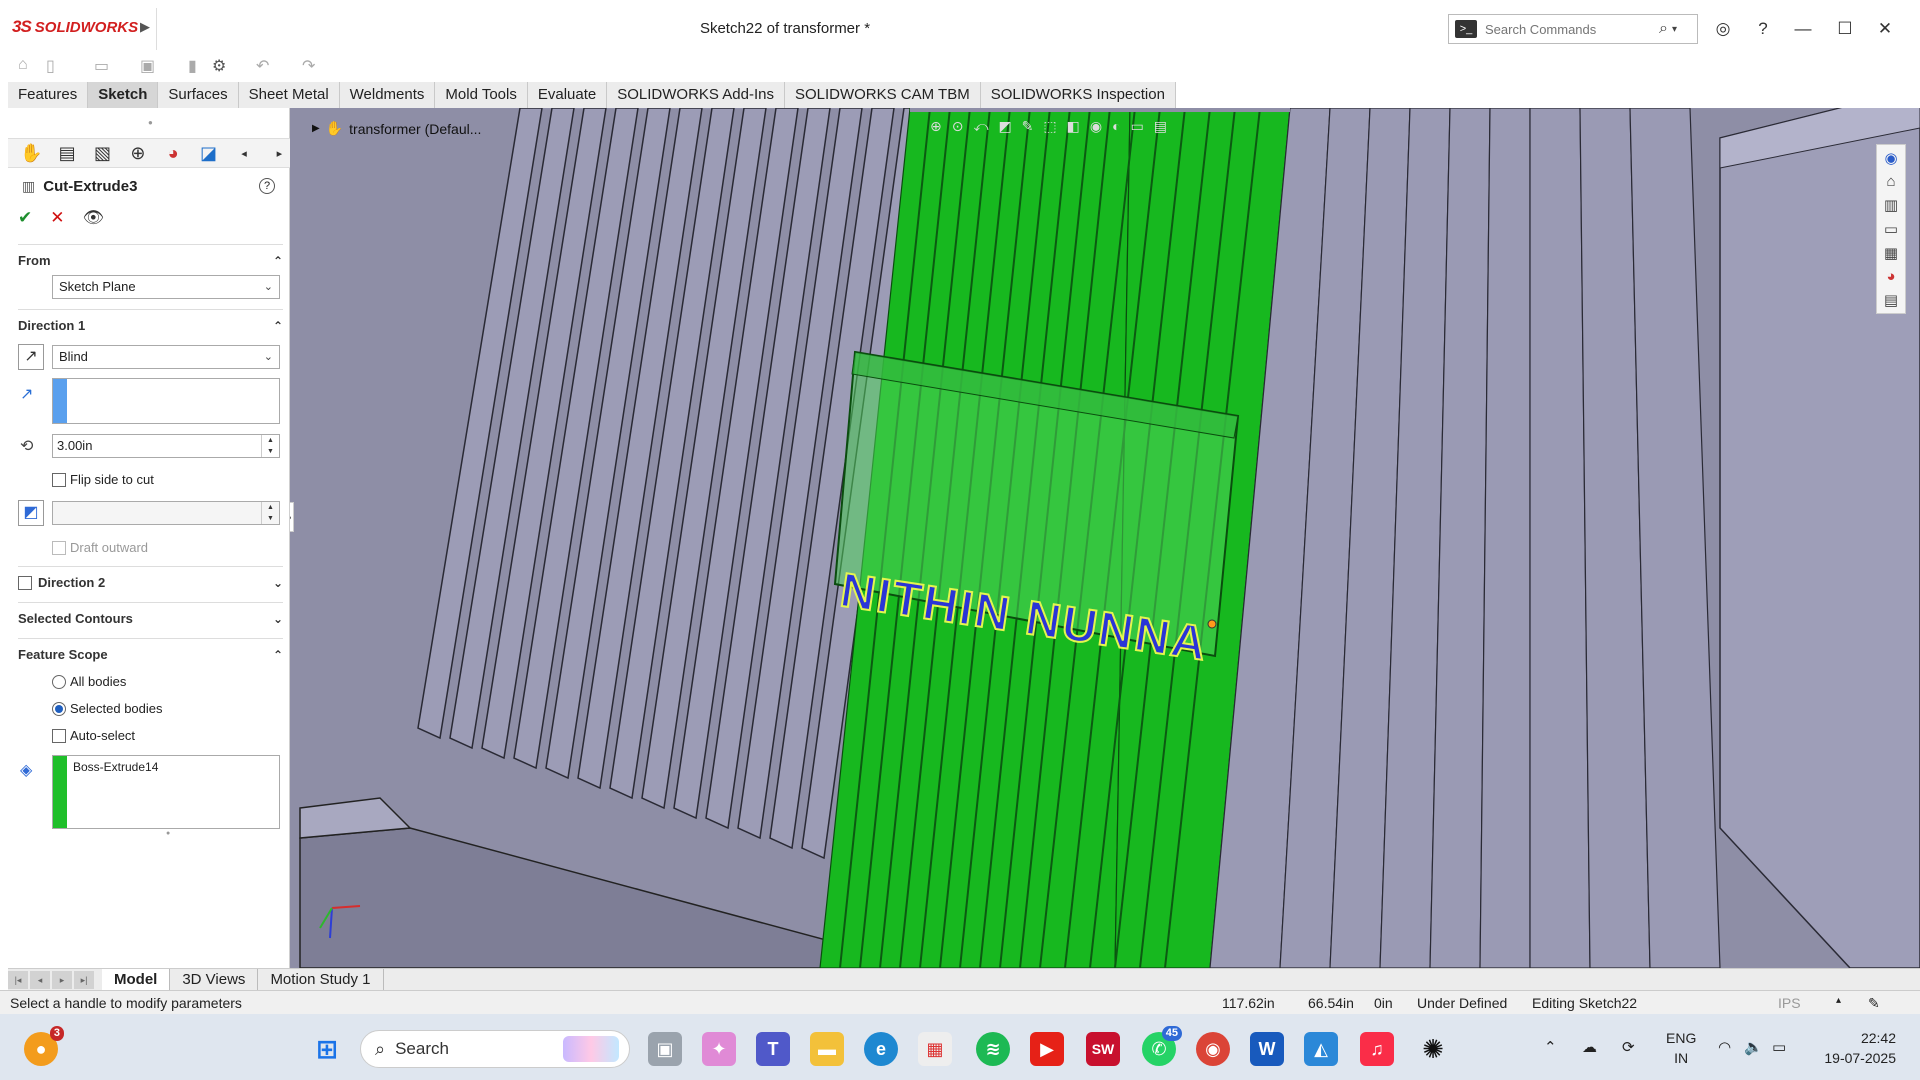 This screenshot has width=1920, height=1080. Describe the element at coordinates (1049, 126) in the screenshot. I see `view-orientation-icon: ⬚` at that location.